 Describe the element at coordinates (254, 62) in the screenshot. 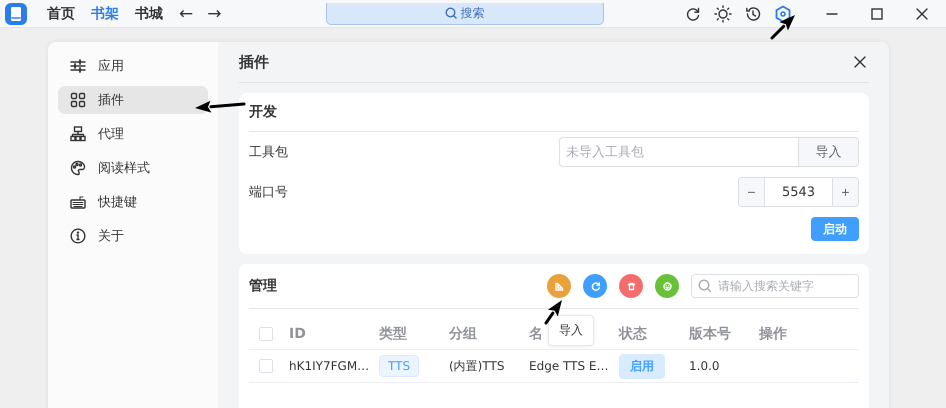

I see `dialog-title: 插件` at that location.